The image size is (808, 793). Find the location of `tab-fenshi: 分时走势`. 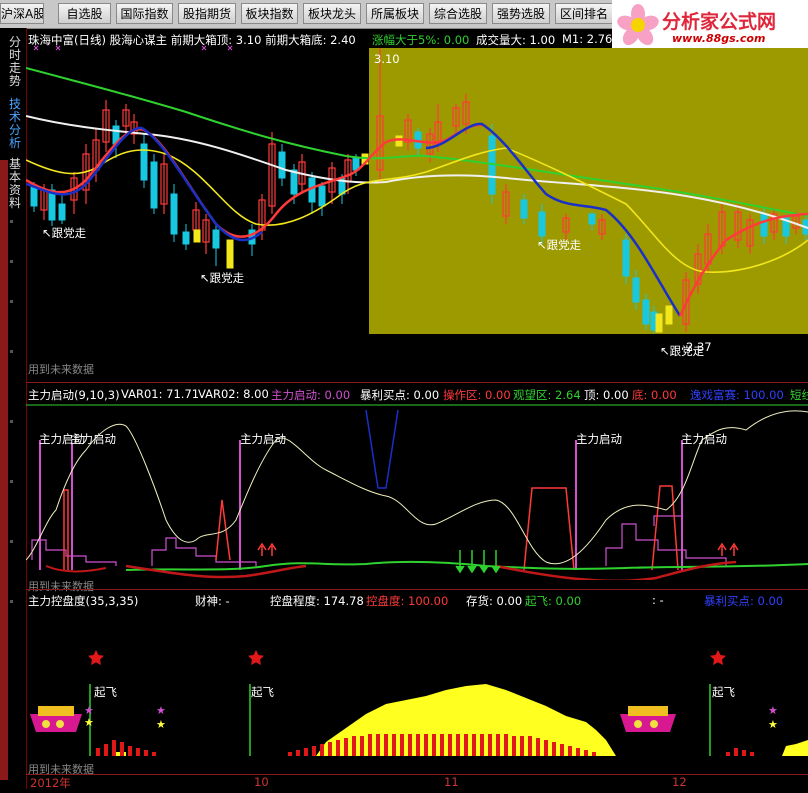

tab-fenshi: 分时走势 is located at coordinates (16, 62).